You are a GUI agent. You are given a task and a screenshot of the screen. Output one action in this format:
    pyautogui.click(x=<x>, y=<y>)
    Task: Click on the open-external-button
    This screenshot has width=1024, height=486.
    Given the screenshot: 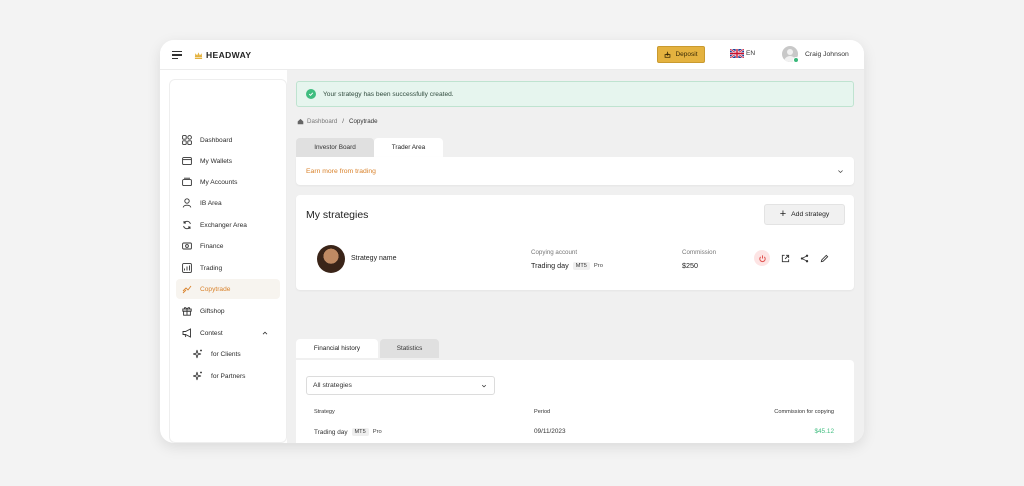 What is the action you would take?
    pyautogui.click(x=785, y=258)
    